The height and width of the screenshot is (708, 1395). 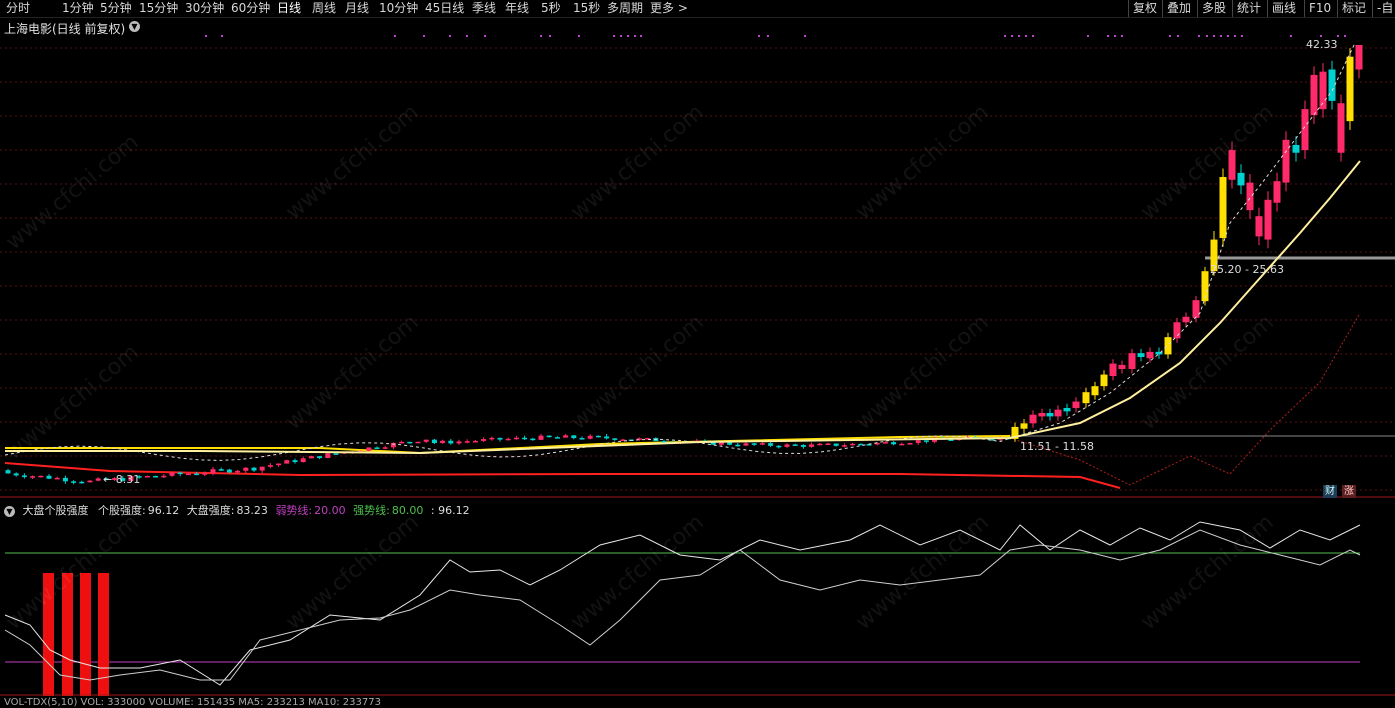 What do you see at coordinates (1248, 8) in the screenshot?
I see `toolbar-button-3: 统计` at bounding box center [1248, 8].